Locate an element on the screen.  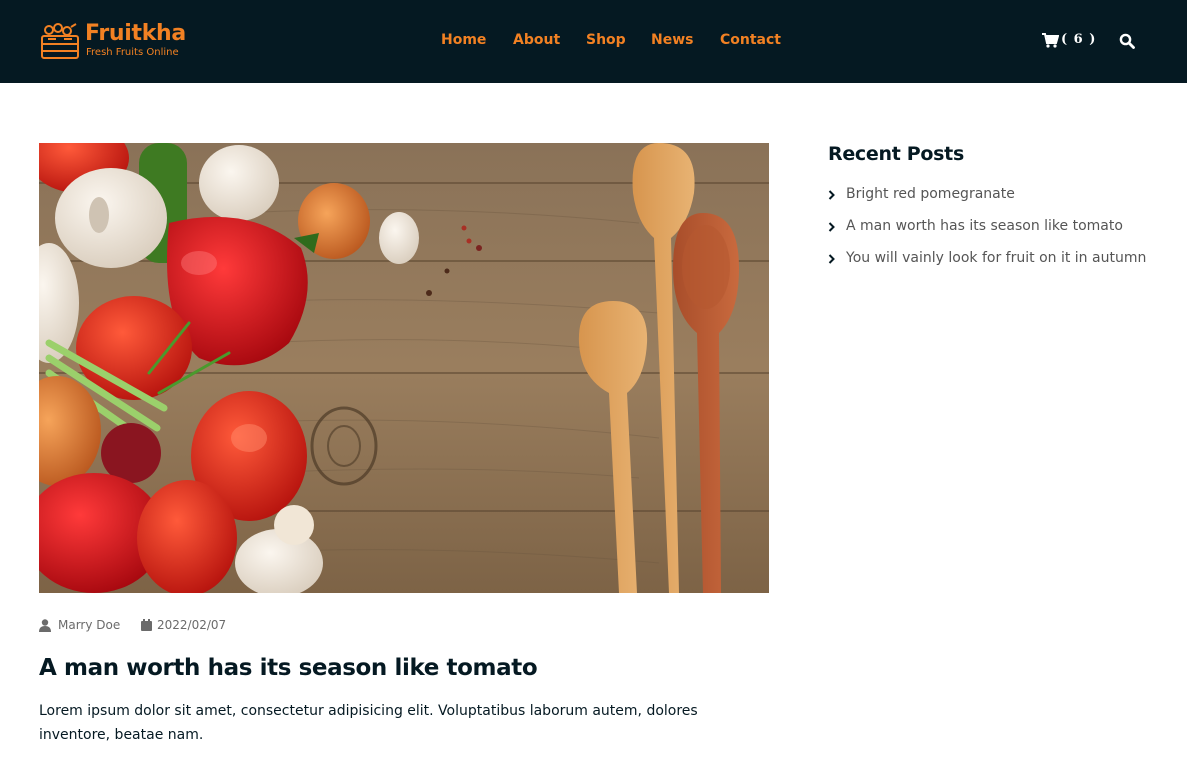
search-button is located at coordinates (1127, 41).